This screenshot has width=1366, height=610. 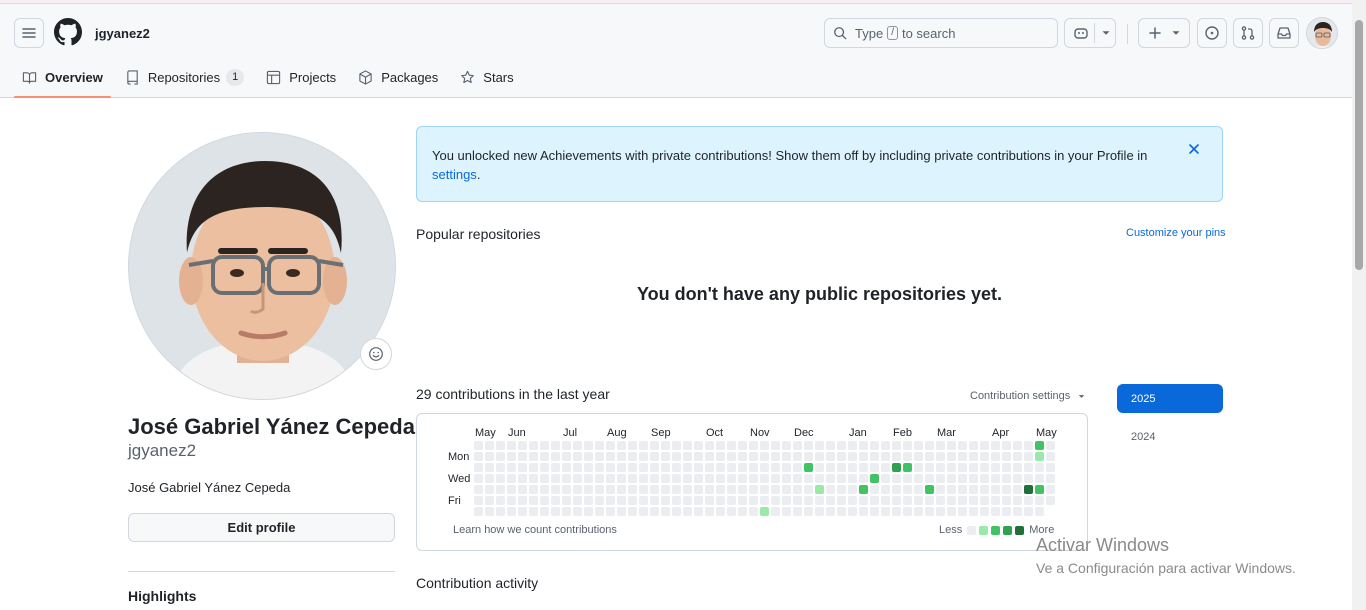 What do you see at coordinates (1194, 149) in the screenshot?
I see `banner-close-button` at bounding box center [1194, 149].